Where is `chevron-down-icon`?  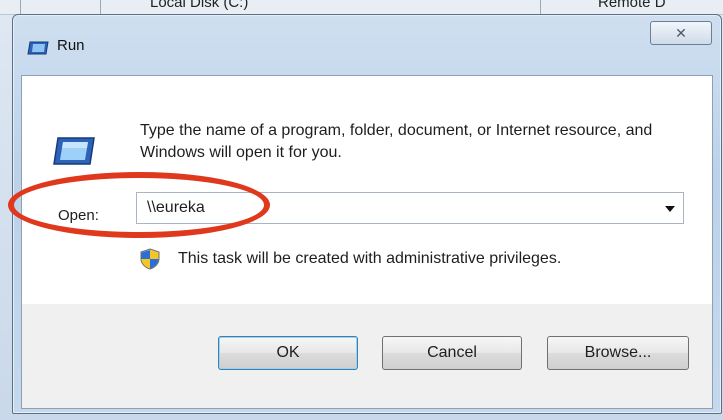
chevron-down-icon is located at coordinates (670, 209).